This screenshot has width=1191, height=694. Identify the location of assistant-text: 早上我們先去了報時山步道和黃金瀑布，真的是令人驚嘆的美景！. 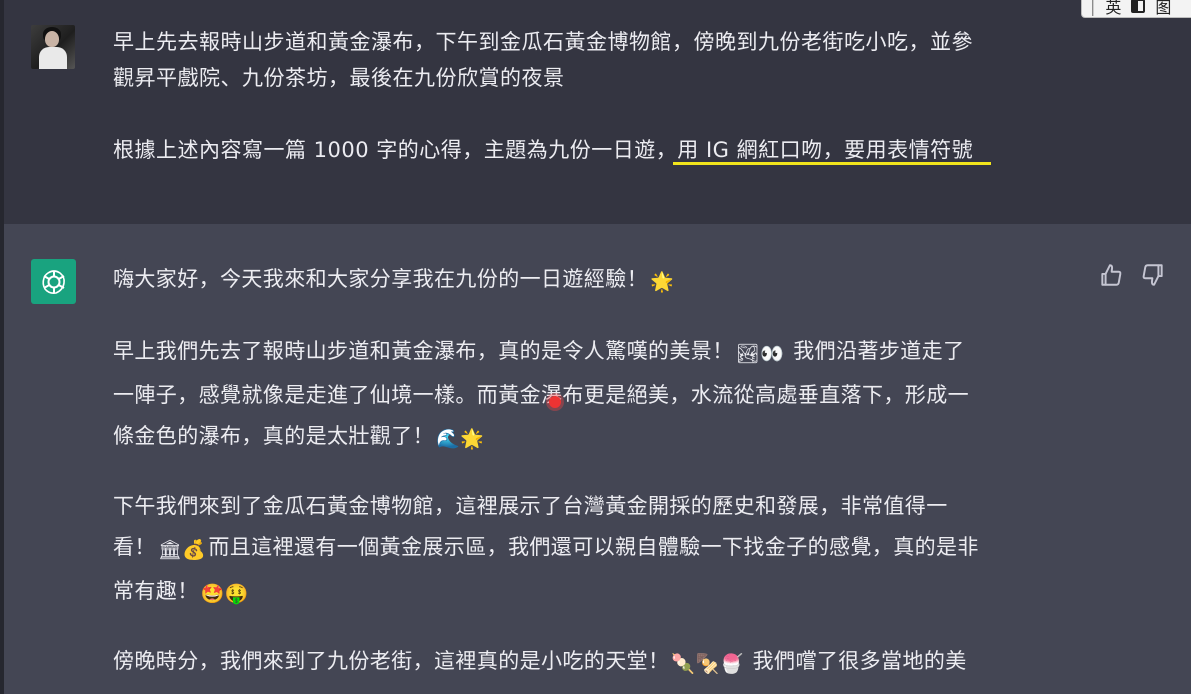
(423, 351).